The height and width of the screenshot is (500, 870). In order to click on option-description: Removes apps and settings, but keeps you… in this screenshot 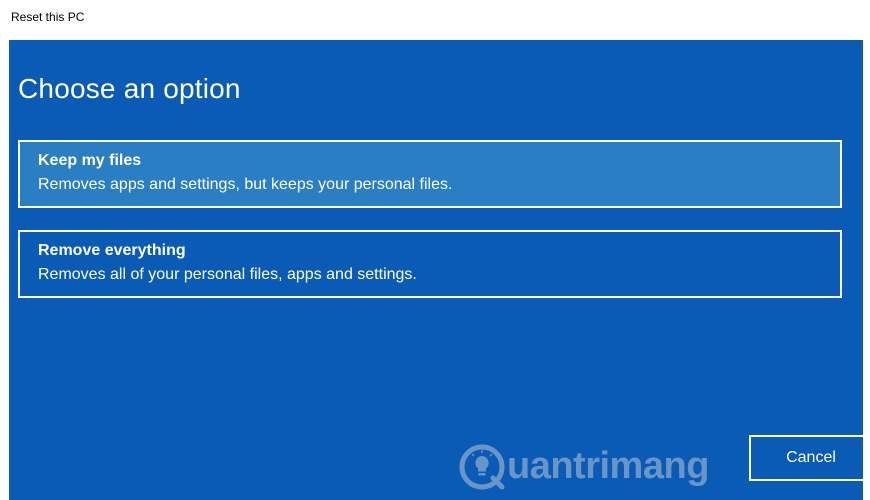, I will do `click(245, 184)`.